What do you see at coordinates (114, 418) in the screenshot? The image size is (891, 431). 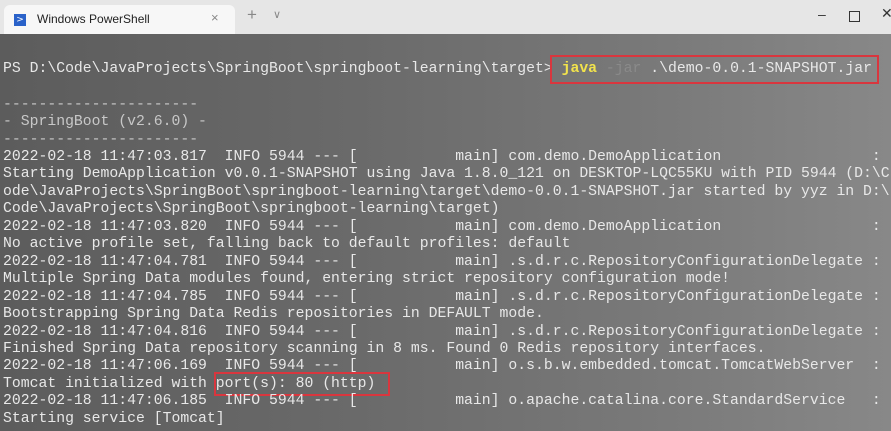 I see `log-line: Starting service [Tomcat]` at bounding box center [114, 418].